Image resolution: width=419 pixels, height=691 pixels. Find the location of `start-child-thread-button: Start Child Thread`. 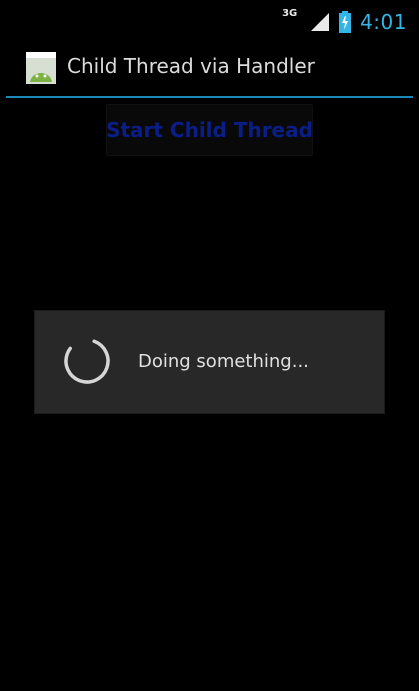

start-child-thread-button: Start Child Thread is located at coordinates (209, 130).